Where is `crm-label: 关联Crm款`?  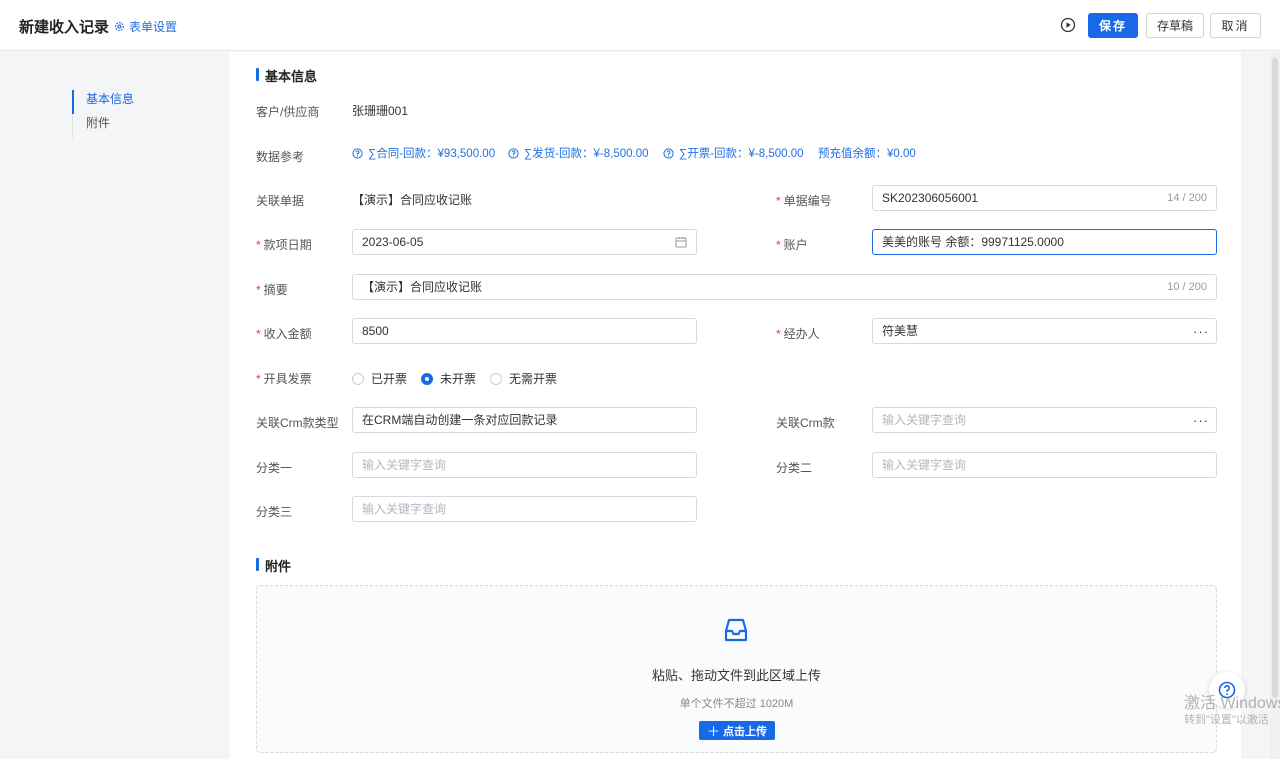 crm-label: 关联Crm款 is located at coordinates (805, 423).